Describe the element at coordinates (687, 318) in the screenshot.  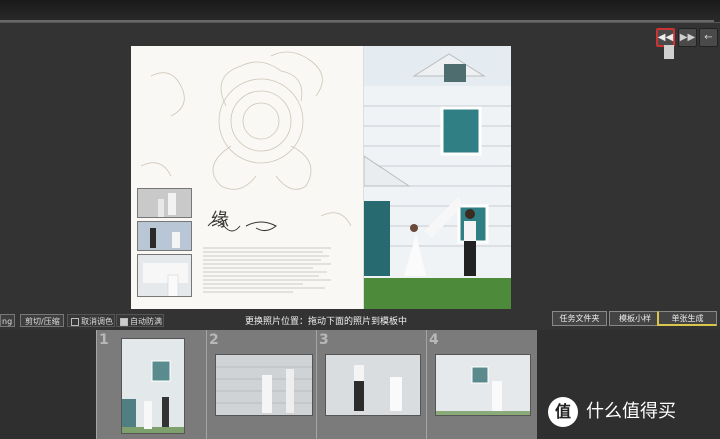
I see `single-generate-button: 单张生成` at that location.